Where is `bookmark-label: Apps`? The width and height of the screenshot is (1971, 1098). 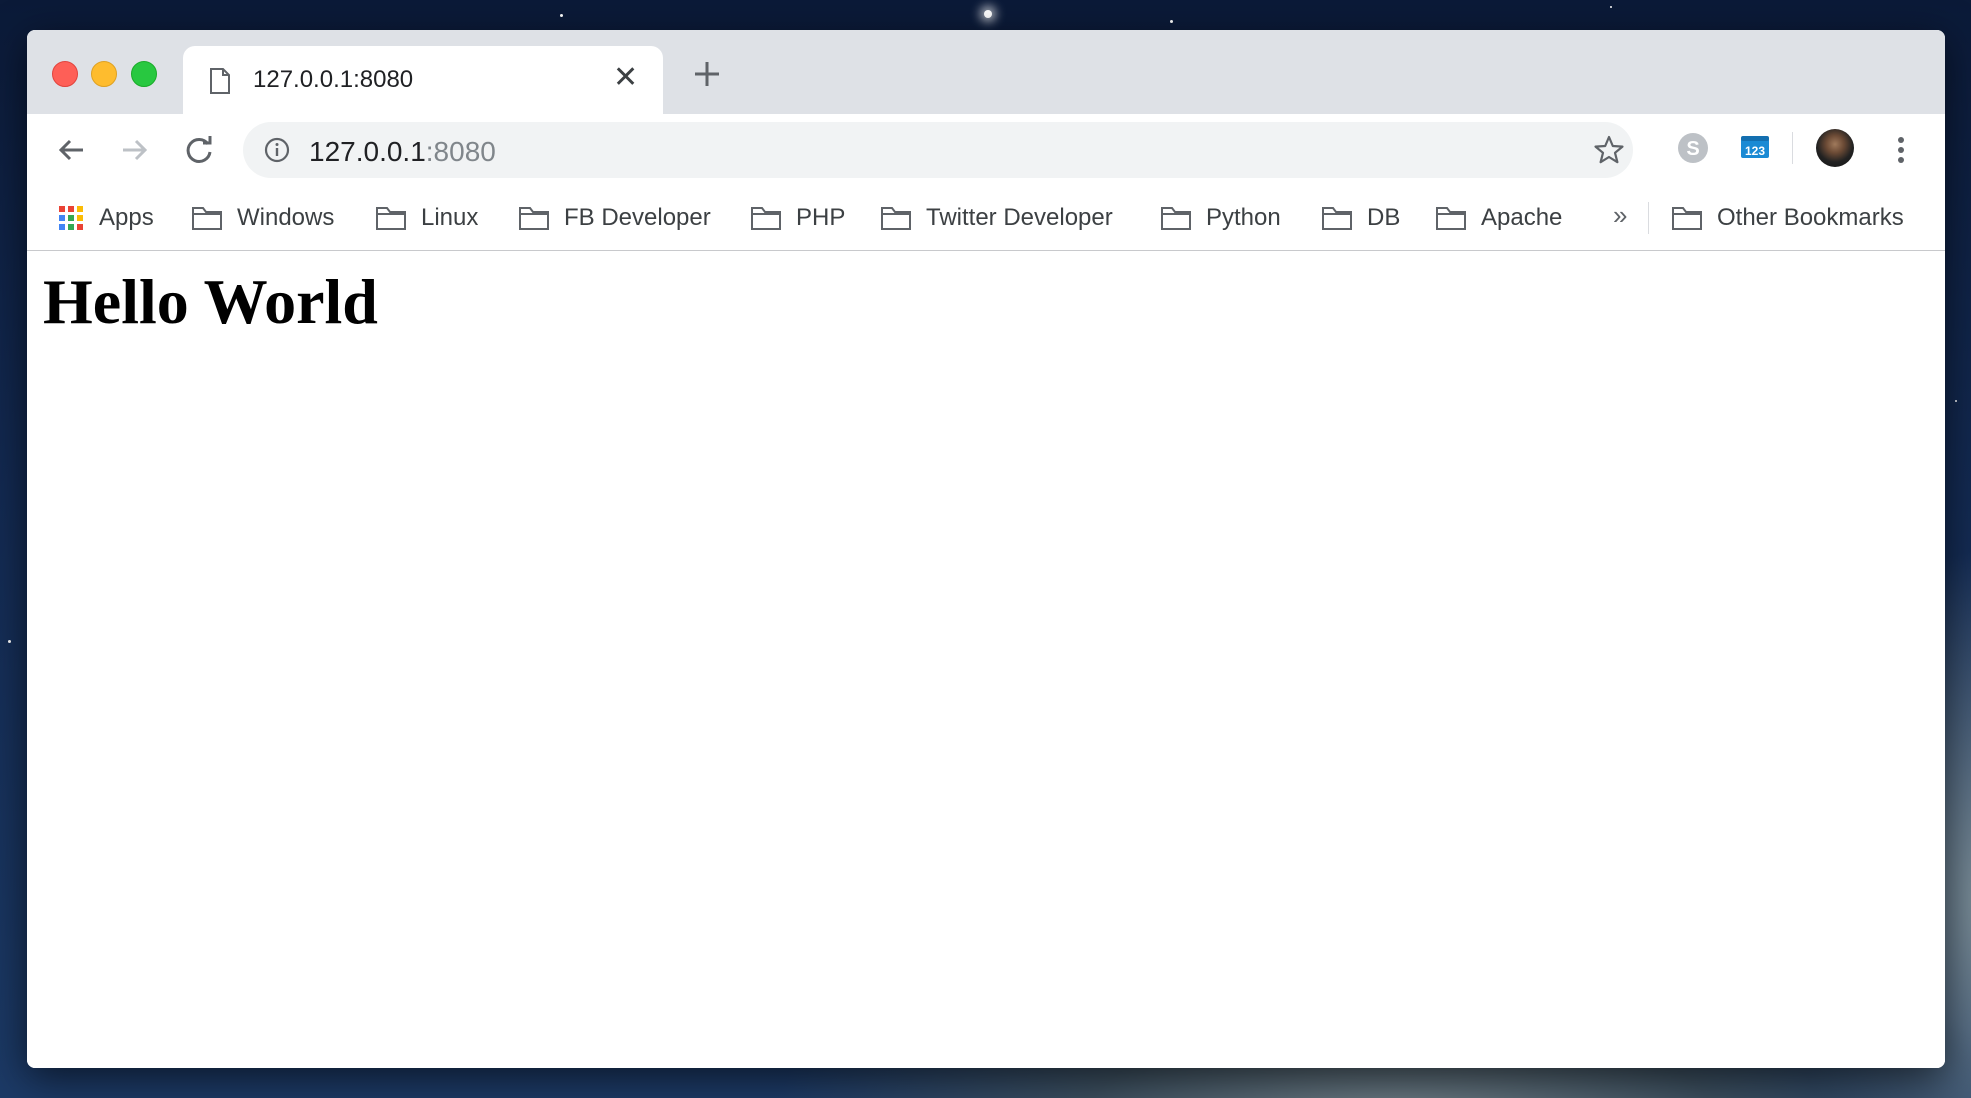 bookmark-label: Apps is located at coordinates (126, 217).